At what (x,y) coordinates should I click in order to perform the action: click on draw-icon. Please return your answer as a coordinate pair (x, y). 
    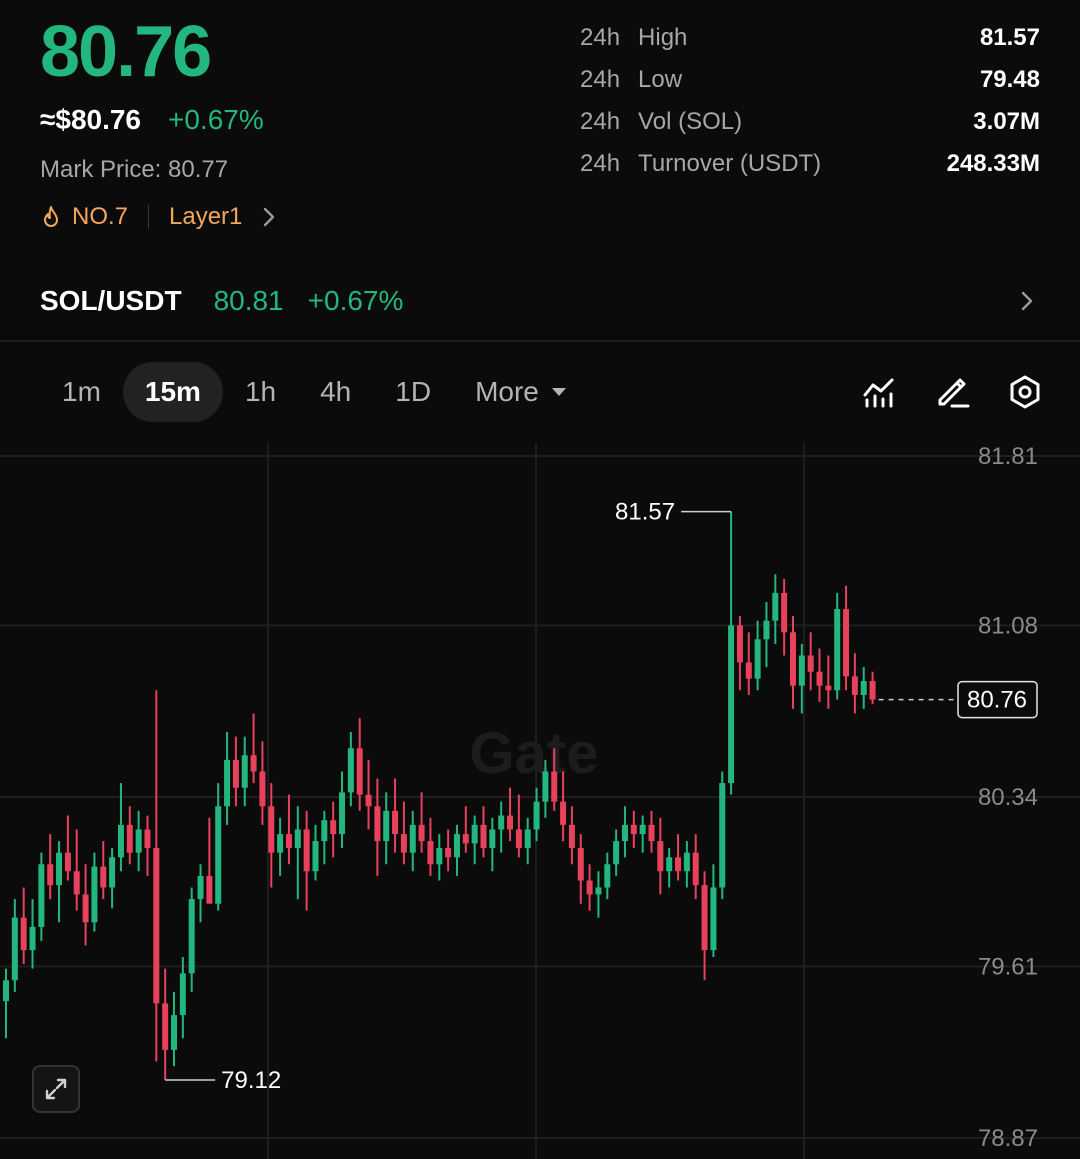
    Looking at the image, I should click on (952, 392).